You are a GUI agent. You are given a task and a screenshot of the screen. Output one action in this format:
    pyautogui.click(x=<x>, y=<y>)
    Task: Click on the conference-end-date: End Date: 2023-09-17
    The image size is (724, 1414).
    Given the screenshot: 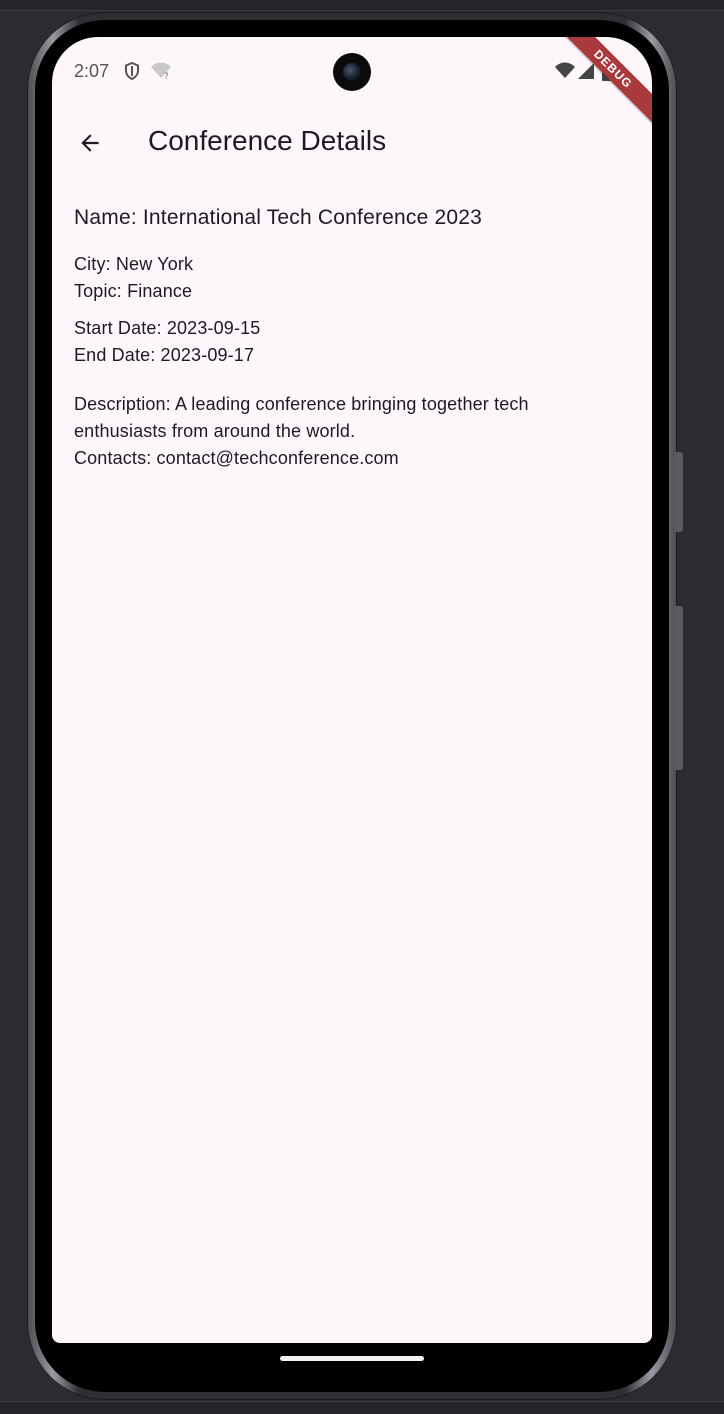 What is the action you would take?
    pyautogui.click(x=164, y=355)
    